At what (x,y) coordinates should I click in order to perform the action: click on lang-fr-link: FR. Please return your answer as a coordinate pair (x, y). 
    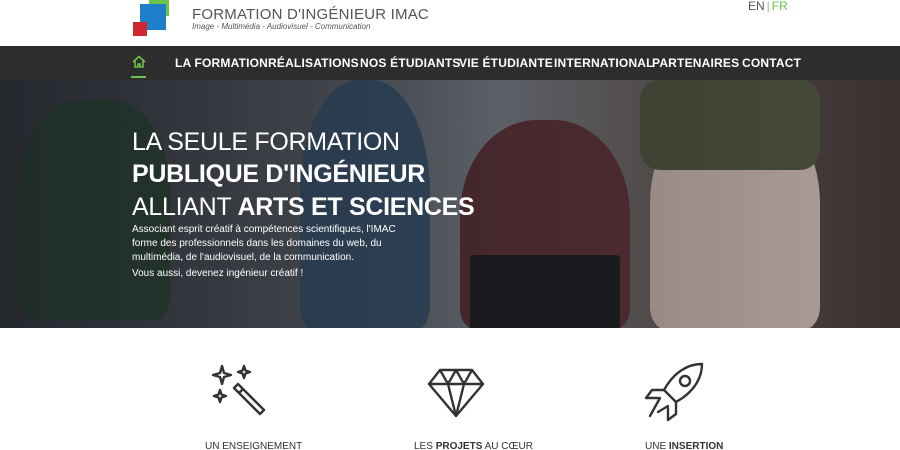
    Looking at the image, I should click on (780, 6).